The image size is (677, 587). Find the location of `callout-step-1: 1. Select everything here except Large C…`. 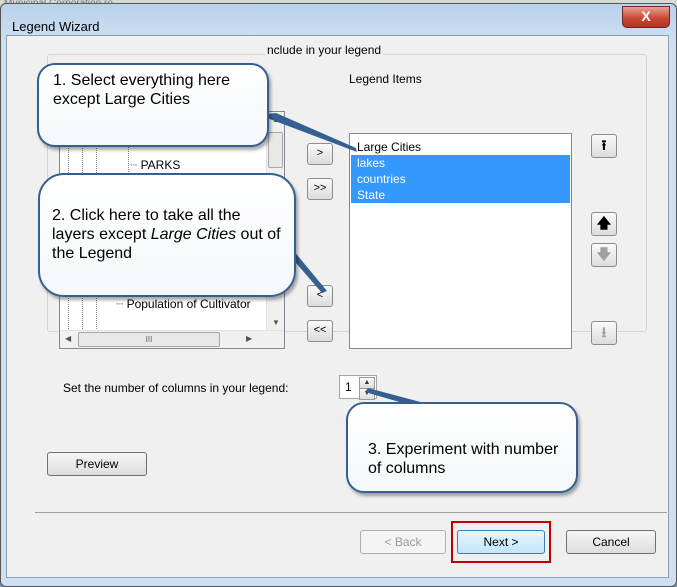

callout-step-1: 1. Select everything here except Large C… is located at coordinates (153, 105).